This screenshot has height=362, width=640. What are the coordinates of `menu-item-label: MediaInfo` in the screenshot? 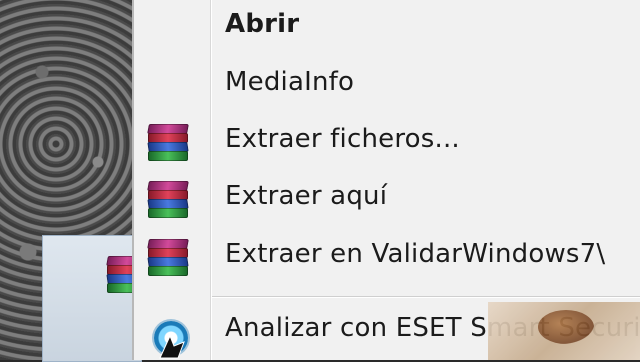 It's located at (290, 82).